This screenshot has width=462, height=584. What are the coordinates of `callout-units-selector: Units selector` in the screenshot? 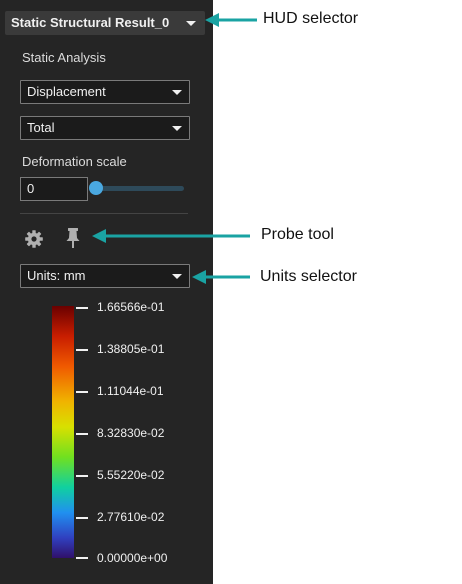 It's located at (308, 276).